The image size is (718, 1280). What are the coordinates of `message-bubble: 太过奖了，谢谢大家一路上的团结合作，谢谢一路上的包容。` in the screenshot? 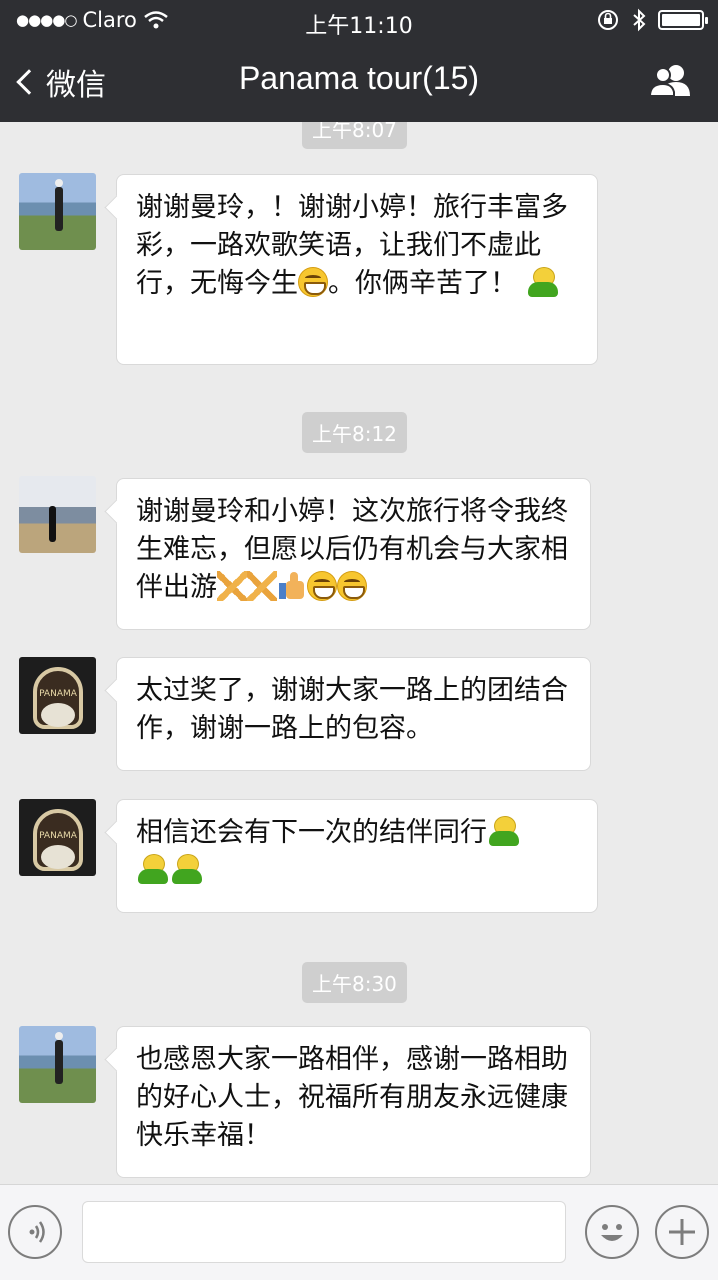 It's located at (353, 714).